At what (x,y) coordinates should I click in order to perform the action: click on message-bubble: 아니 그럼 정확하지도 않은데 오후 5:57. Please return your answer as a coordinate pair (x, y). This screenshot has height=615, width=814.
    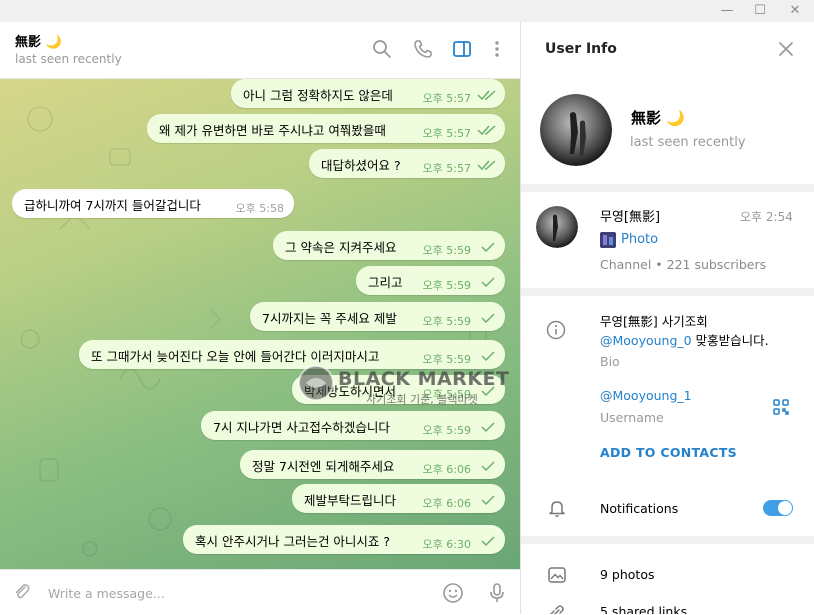
    Looking at the image, I should click on (368, 93).